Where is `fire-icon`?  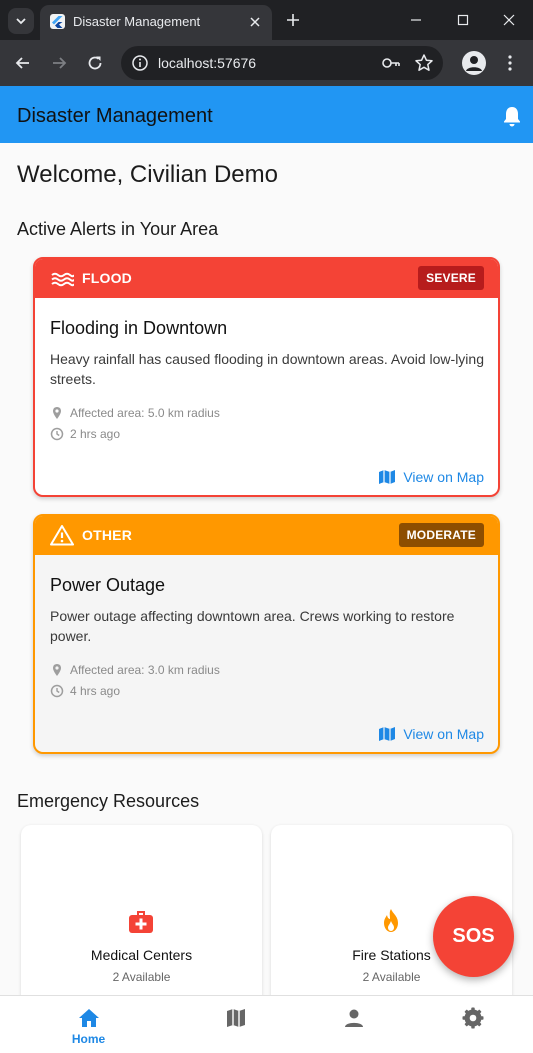 fire-icon is located at coordinates (391, 920).